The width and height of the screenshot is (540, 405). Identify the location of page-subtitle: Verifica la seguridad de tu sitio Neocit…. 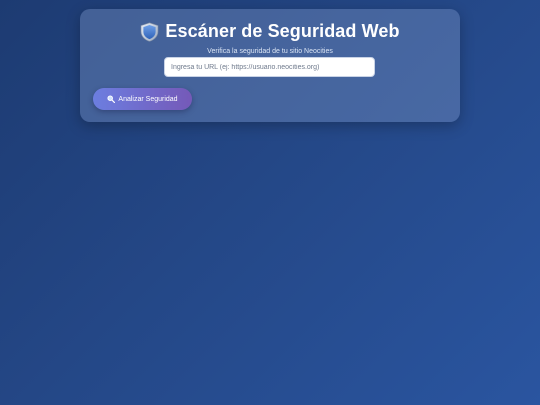
(270, 51).